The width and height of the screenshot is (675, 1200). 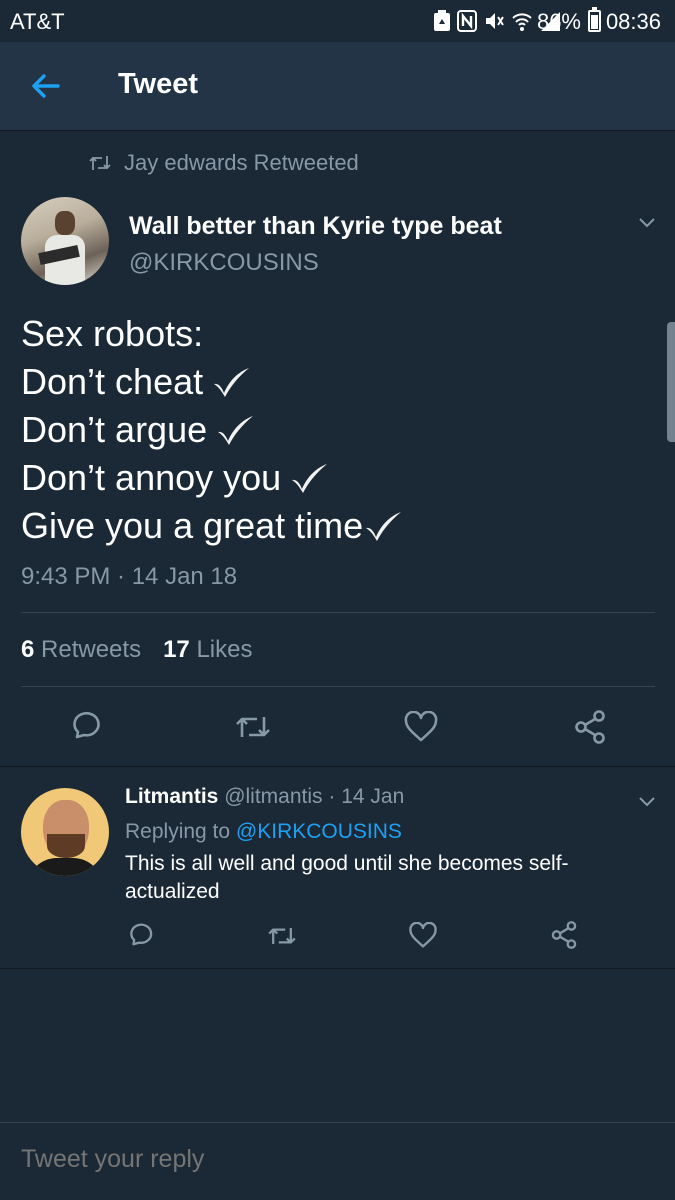 I want to click on author-name: Wall better than Kyrie type beat, so click(x=315, y=226).